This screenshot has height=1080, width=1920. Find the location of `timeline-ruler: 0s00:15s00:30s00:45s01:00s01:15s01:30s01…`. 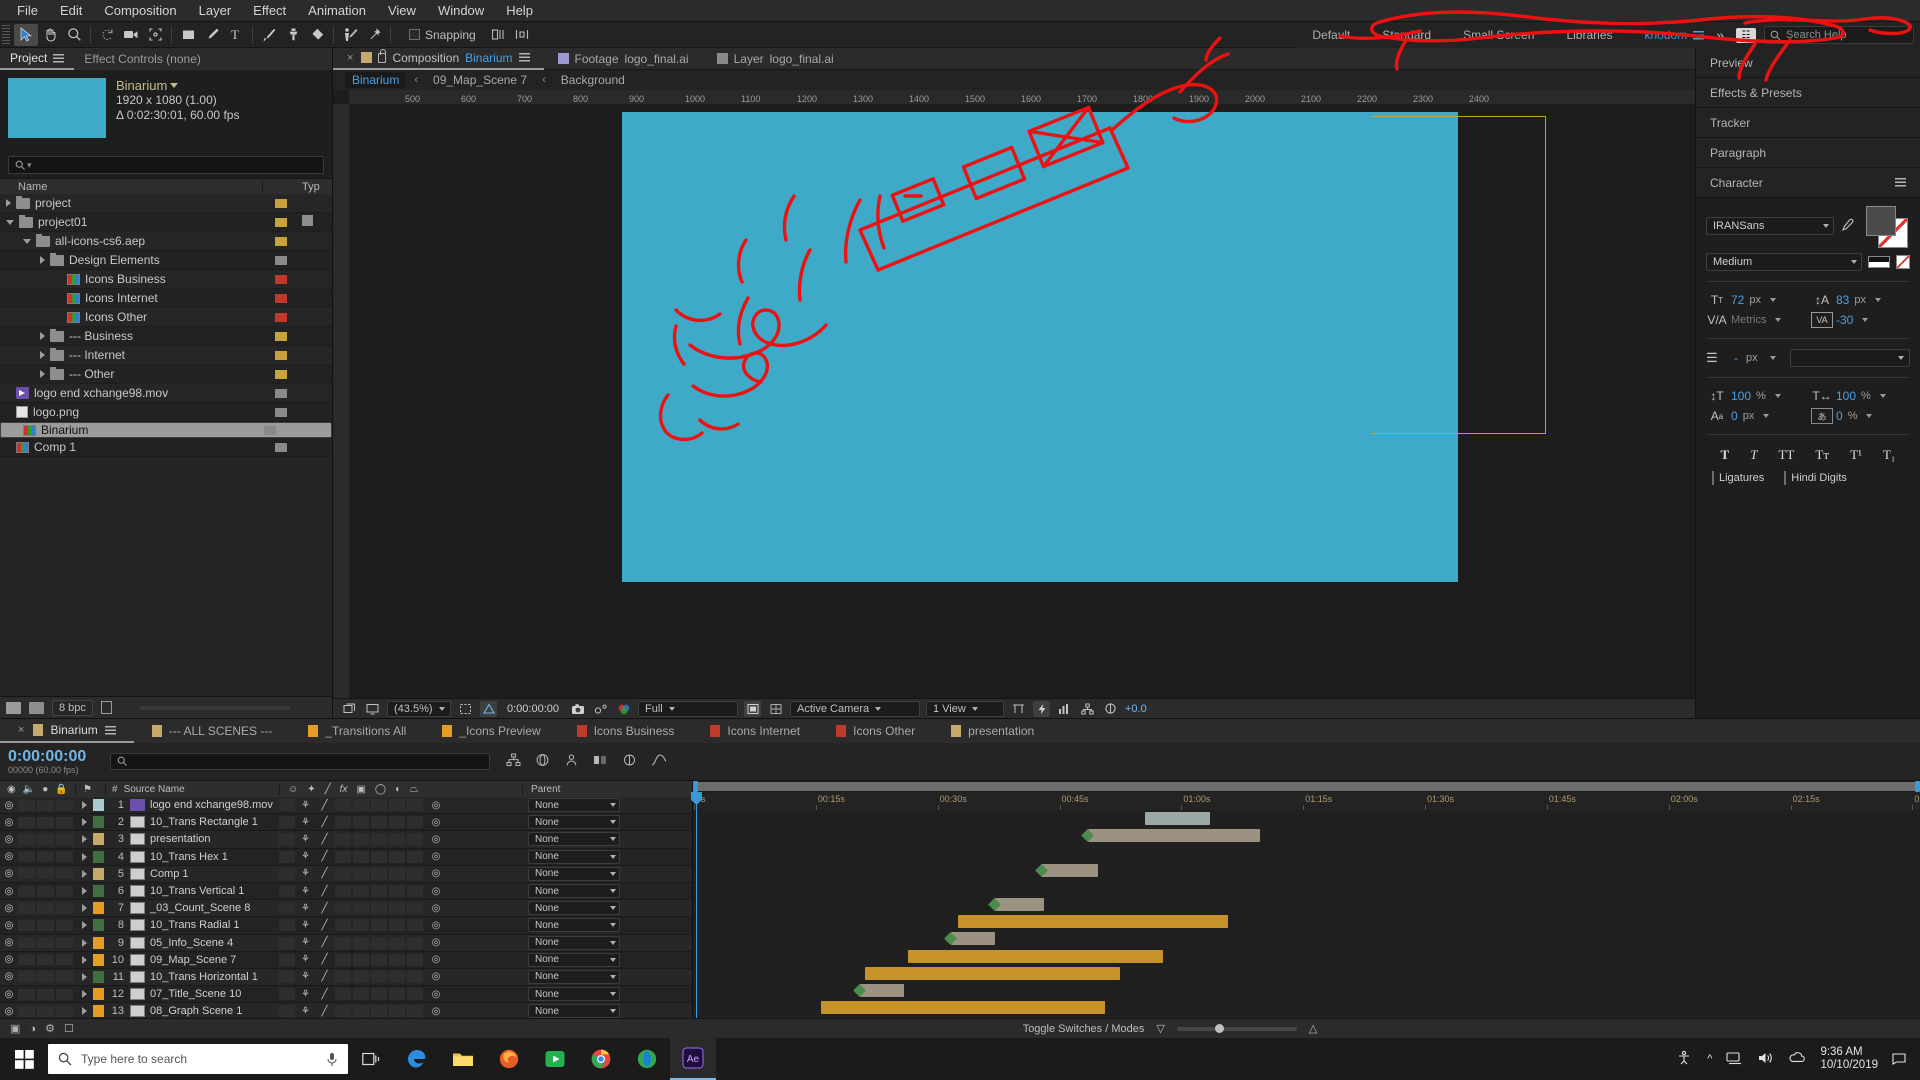

timeline-ruler: 0s00:15s00:30s00:45s01:00s01:15s01:30s01… is located at coordinates (1306, 801).